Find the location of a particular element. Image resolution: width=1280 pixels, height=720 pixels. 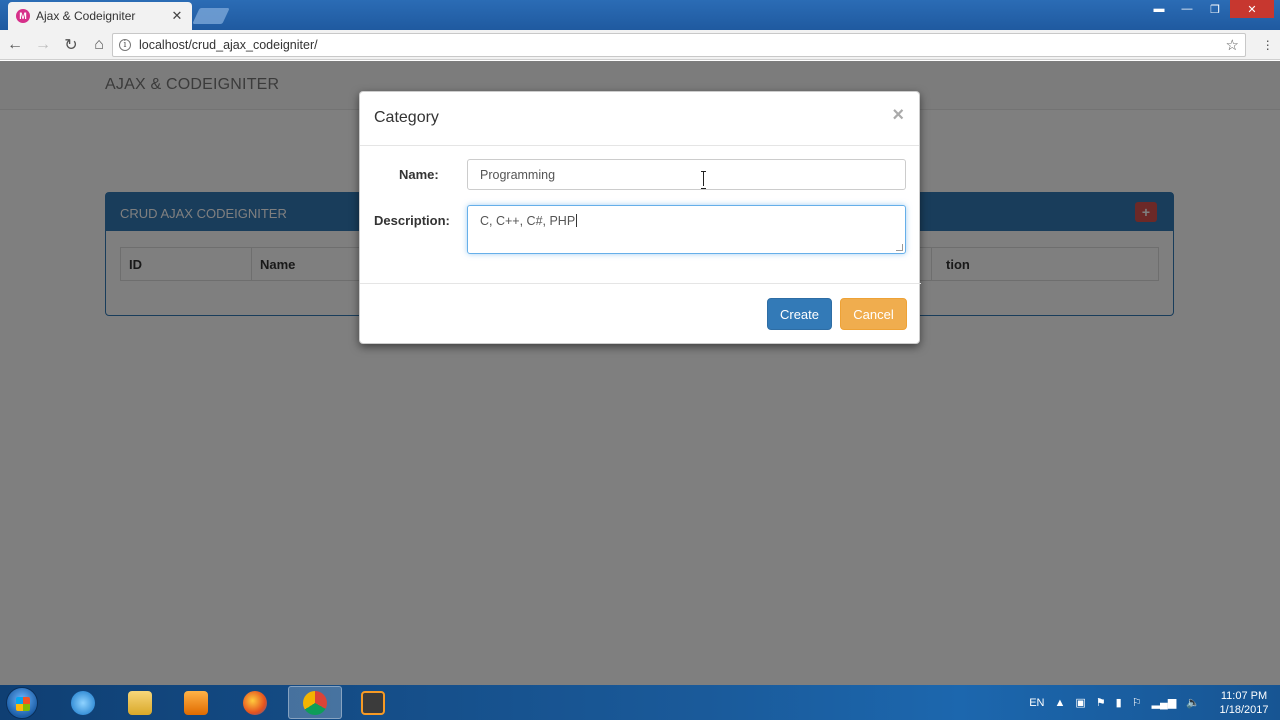

window-controls: ▬ — ❐ ✕ is located at coordinates (1209, 9).